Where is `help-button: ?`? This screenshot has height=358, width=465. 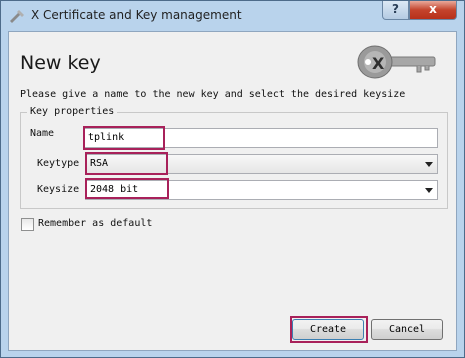
help-button: ? is located at coordinates (395, 10).